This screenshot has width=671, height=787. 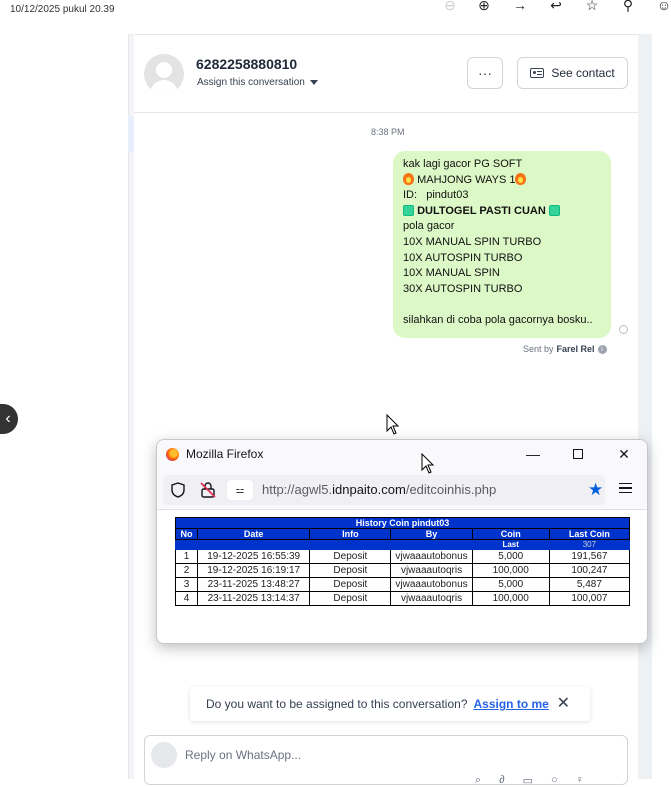 What do you see at coordinates (472, 241) in the screenshot?
I see `message-line: 10X MANUAL SPIN TURBO` at bounding box center [472, 241].